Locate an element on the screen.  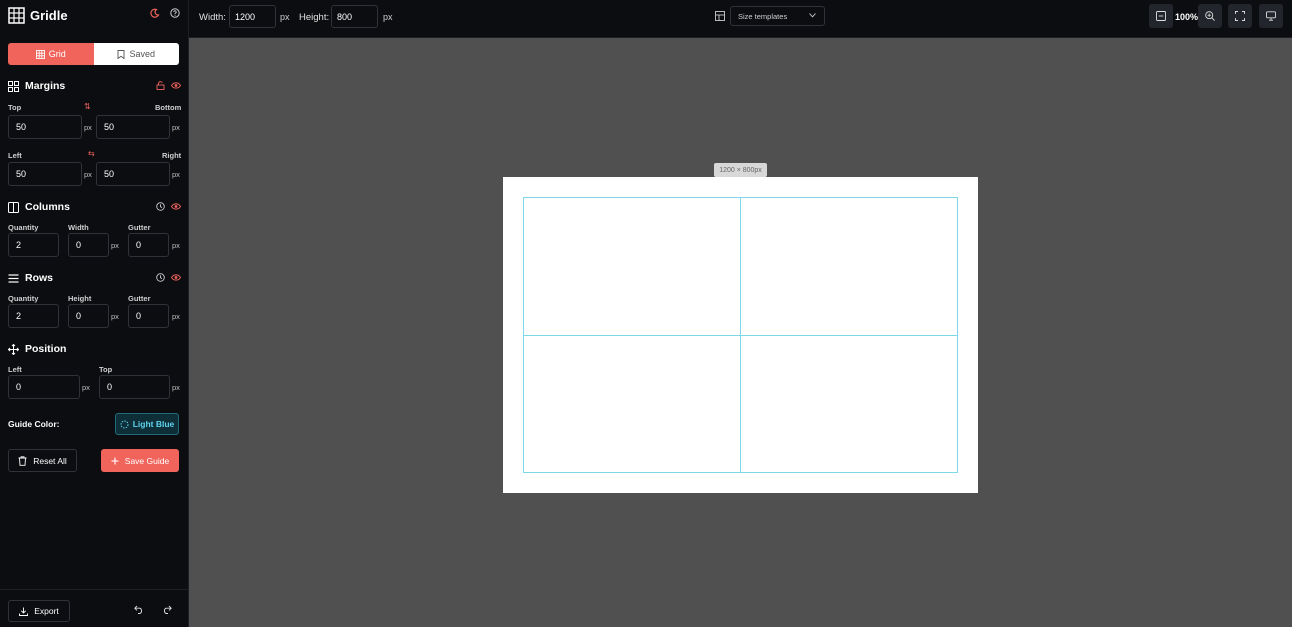
columns-gutter-unit: px is located at coordinates (176, 245).